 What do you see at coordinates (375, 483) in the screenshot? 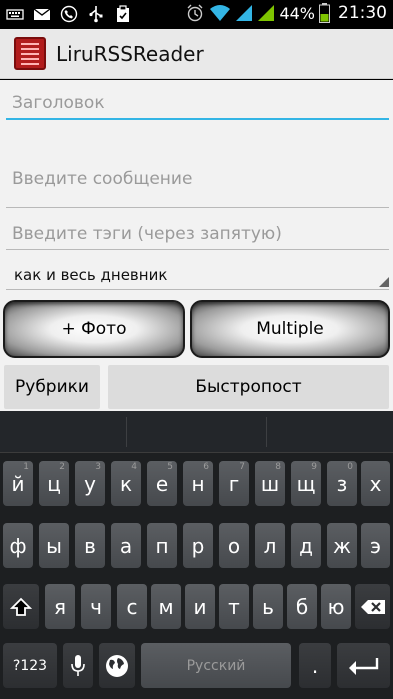
I see `key-х: х` at bounding box center [375, 483].